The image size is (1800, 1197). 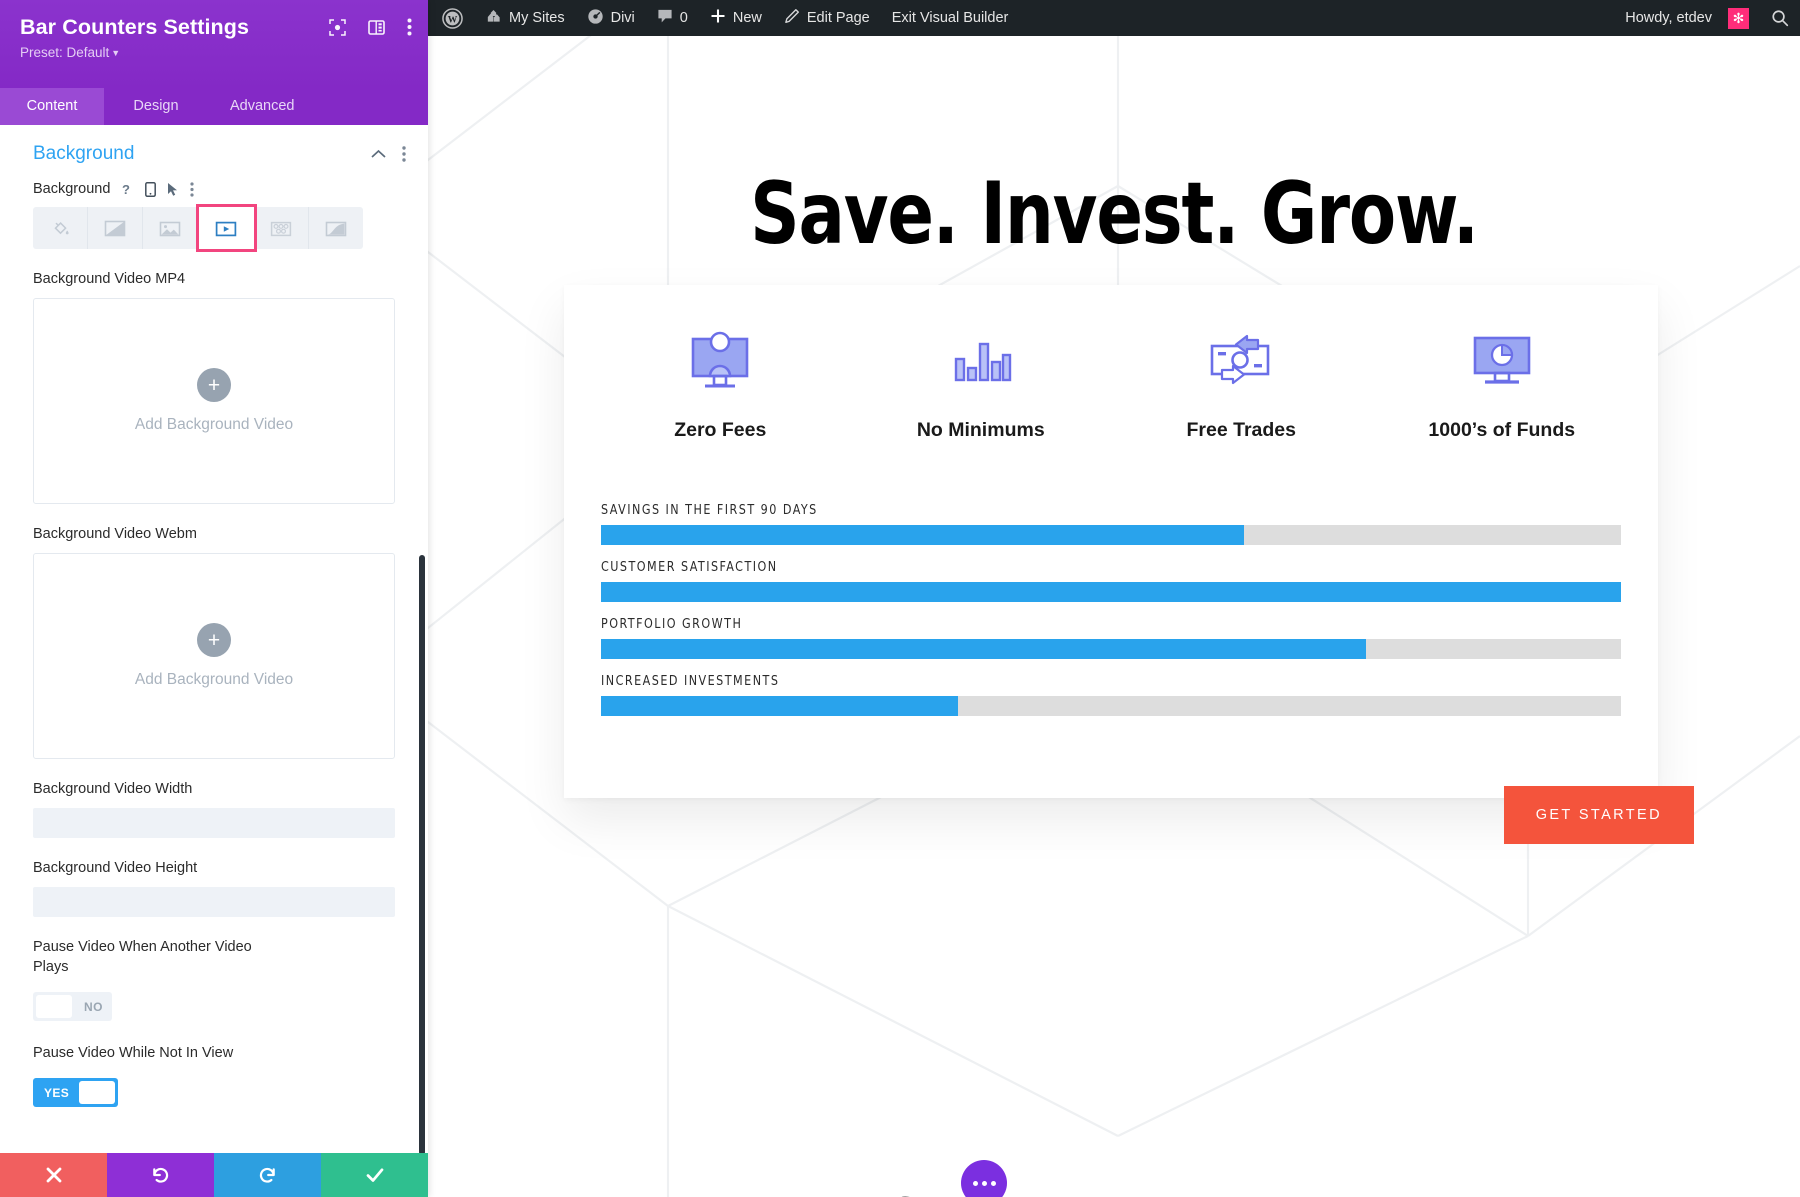 What do you see at coordinates (537, 18) in the screenshot?
I see `admin-bar-my-sites-label: My Sites` at bounding box center [537, 18].